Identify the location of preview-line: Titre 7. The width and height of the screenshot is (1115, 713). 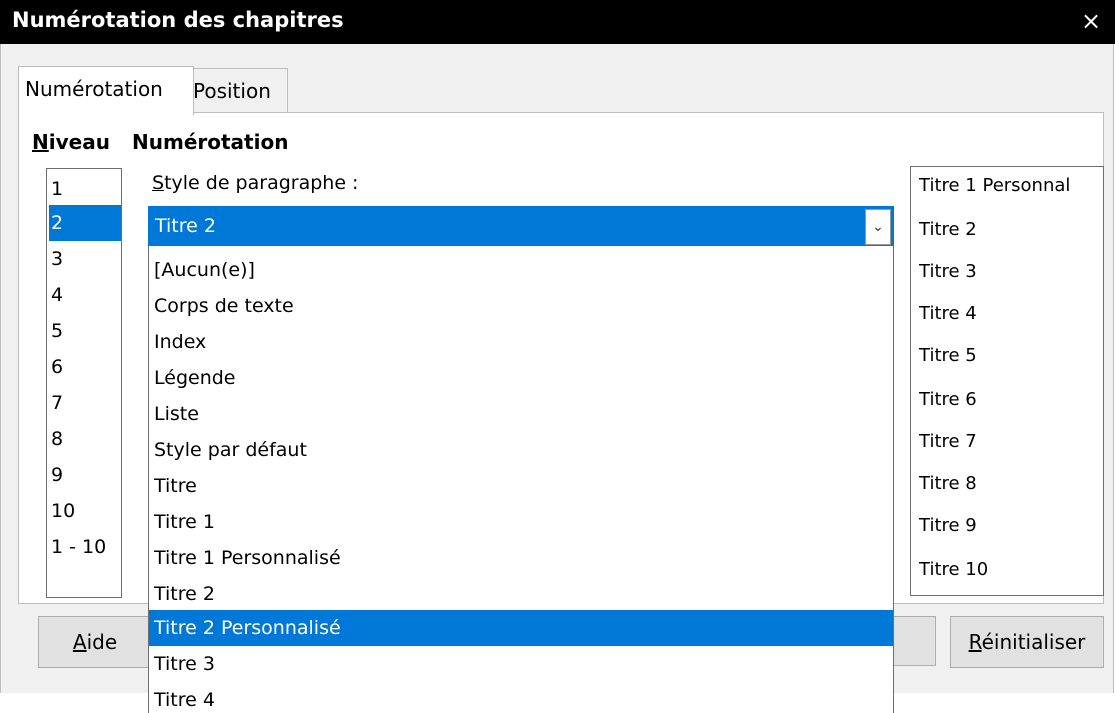
(948, 441).